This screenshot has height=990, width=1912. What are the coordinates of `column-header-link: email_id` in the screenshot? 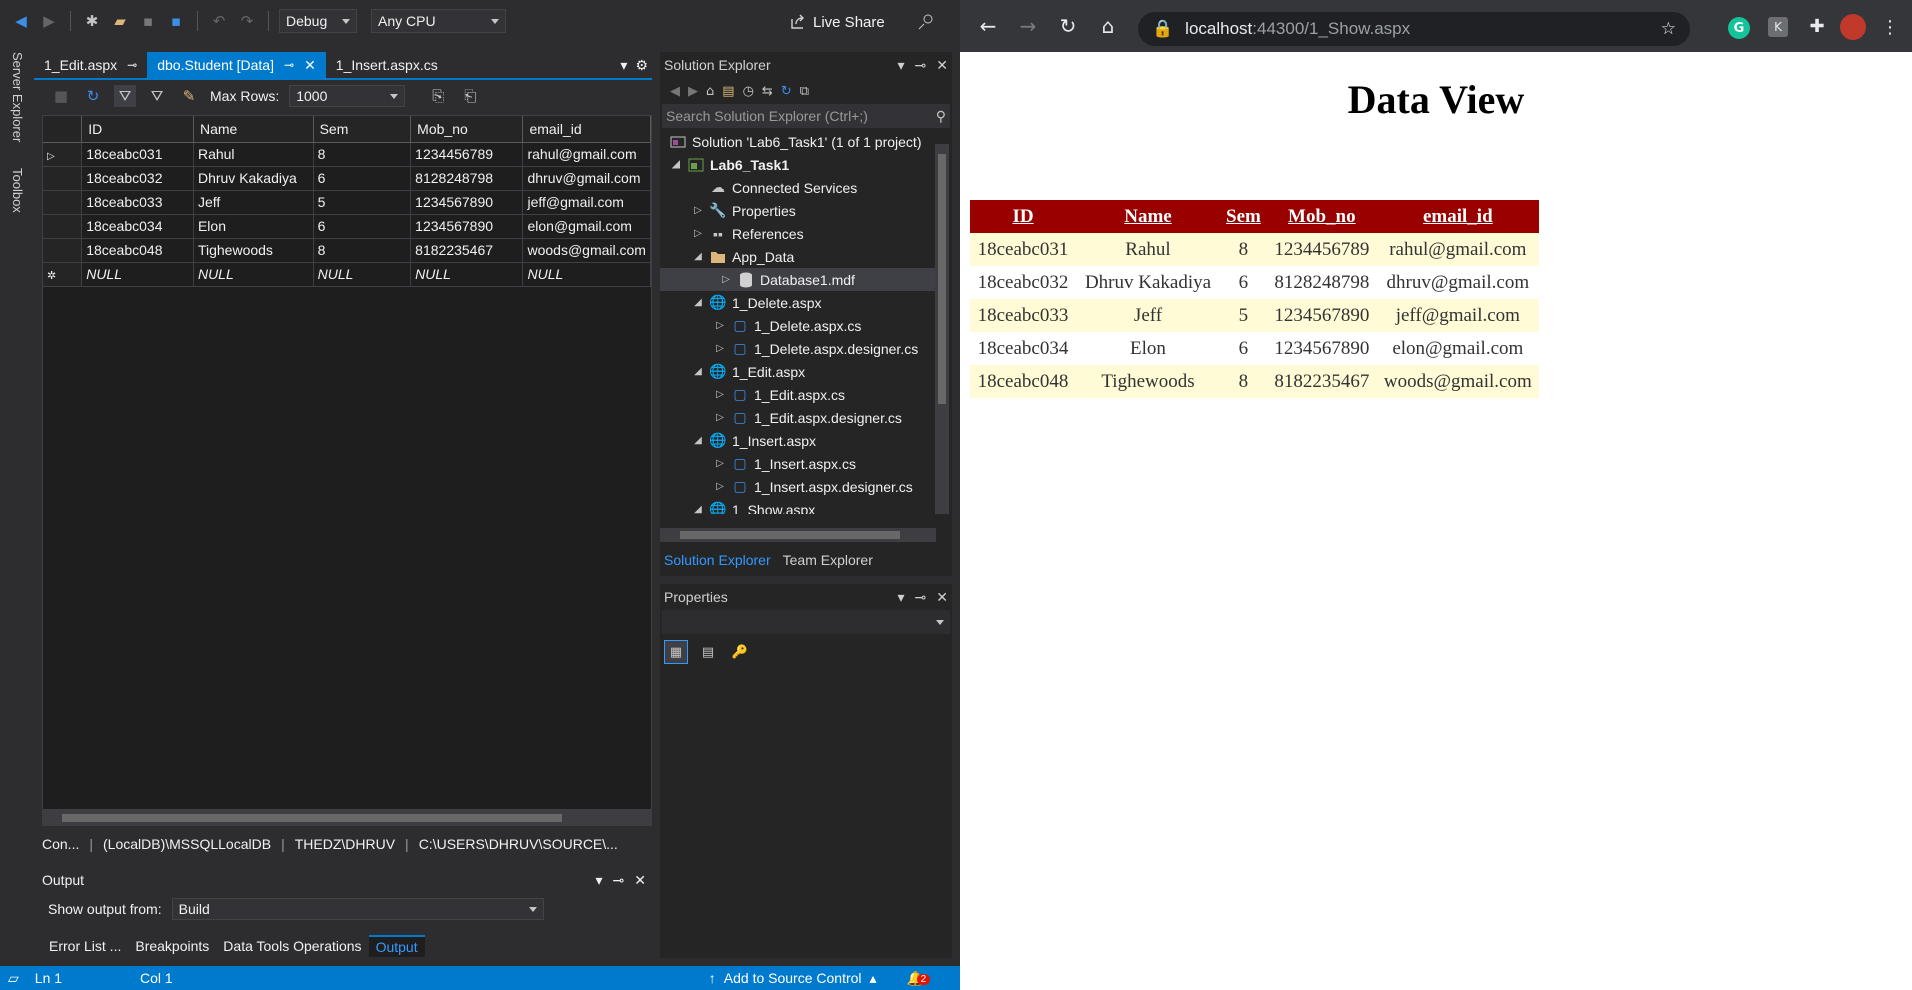 It's located at (1457, 216).